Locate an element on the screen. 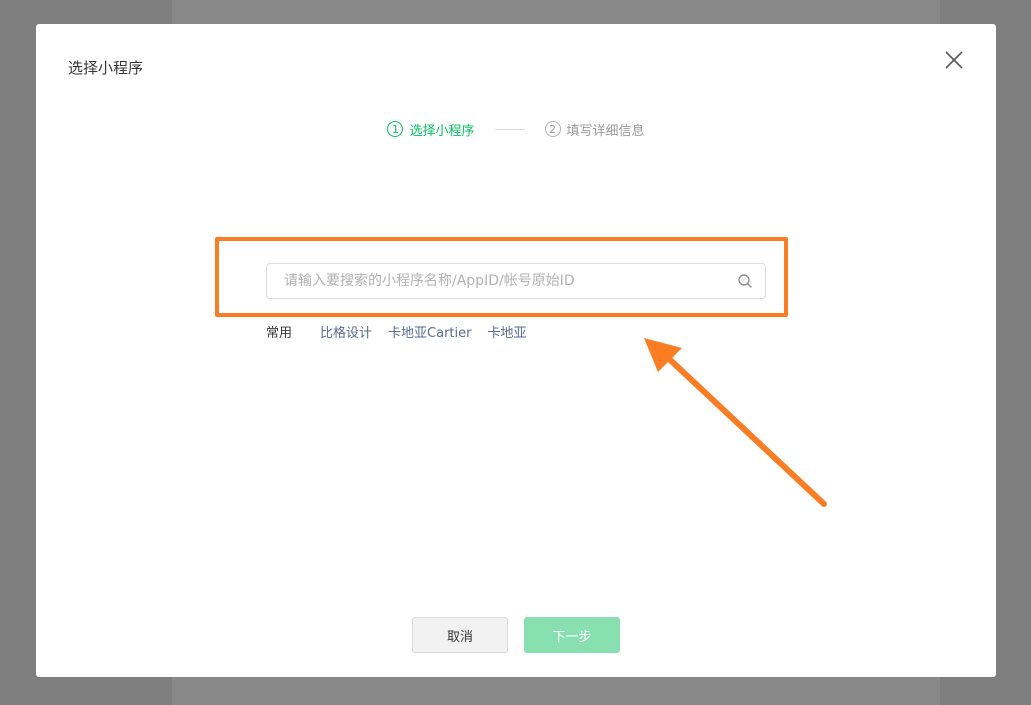 The image size is (1031, 705). cancel-button: 取消 is located at coordinates (460, 635).